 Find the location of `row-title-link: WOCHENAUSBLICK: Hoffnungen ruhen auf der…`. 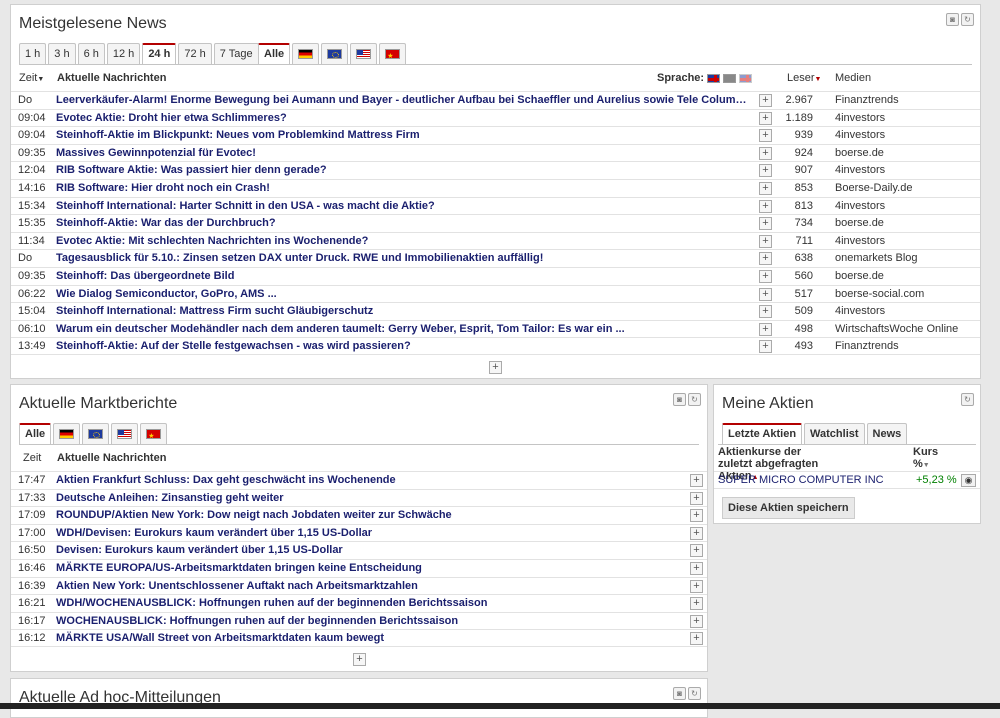

row-title-link: WOCHENAUSBLICK: Hoffnungen ruhen auf der… is located at coordinates (366, 621).